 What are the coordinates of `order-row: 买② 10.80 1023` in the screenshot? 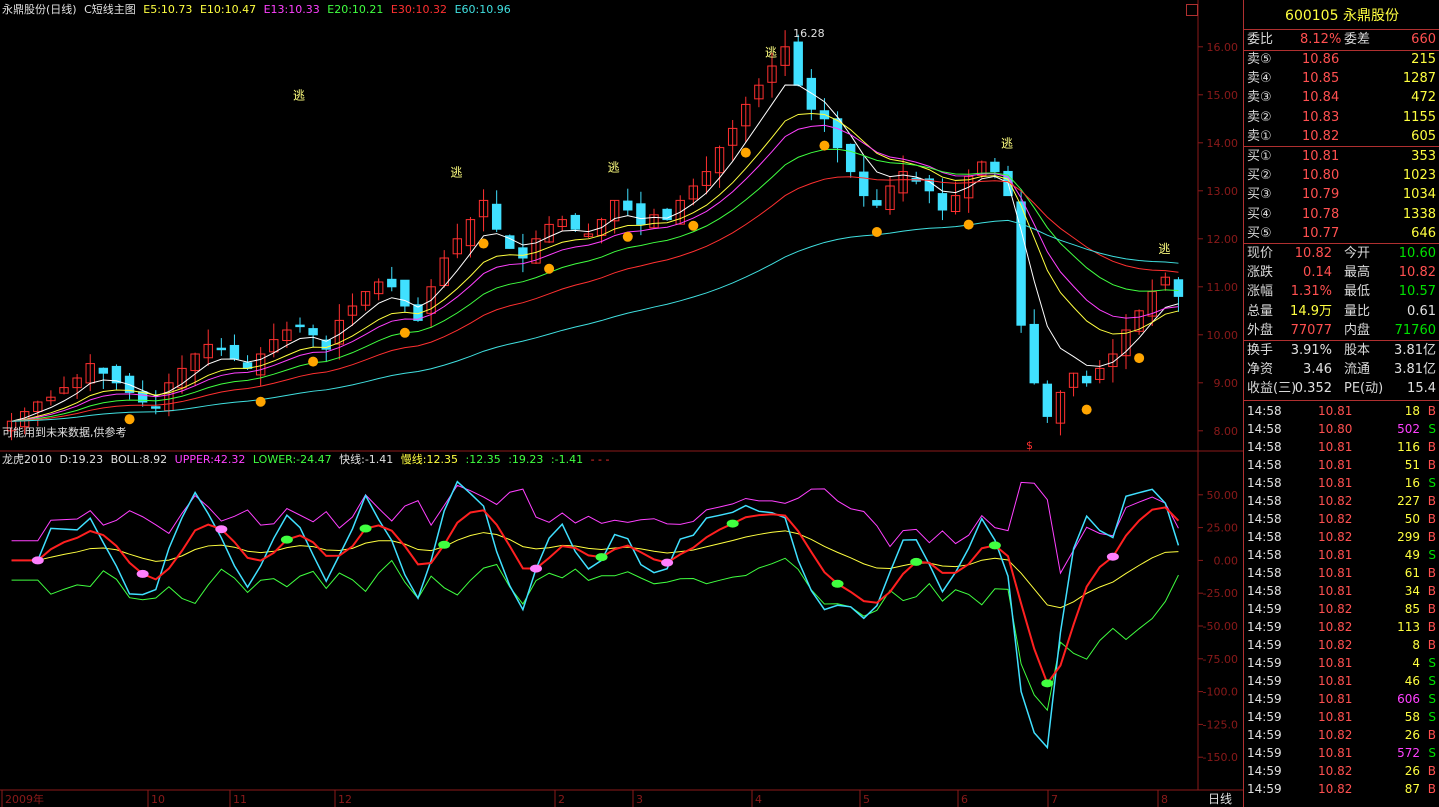 It's located at (1341, 176).